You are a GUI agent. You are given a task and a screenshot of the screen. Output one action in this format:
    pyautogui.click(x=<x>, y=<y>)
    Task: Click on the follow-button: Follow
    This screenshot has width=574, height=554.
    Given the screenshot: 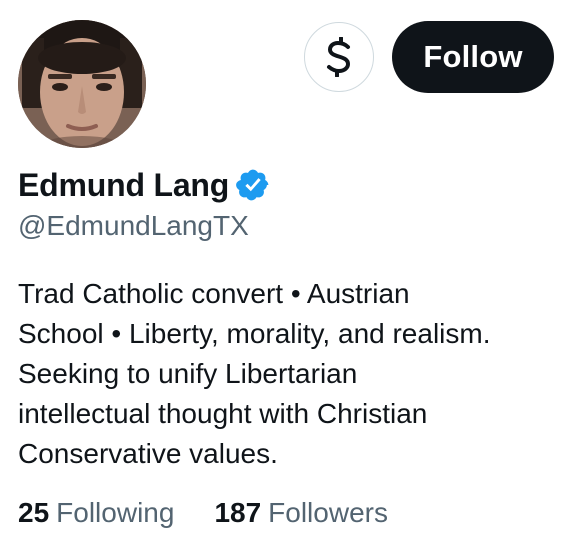 What is the action you would take?
    pyautogui.click(x=473, y=57)
    